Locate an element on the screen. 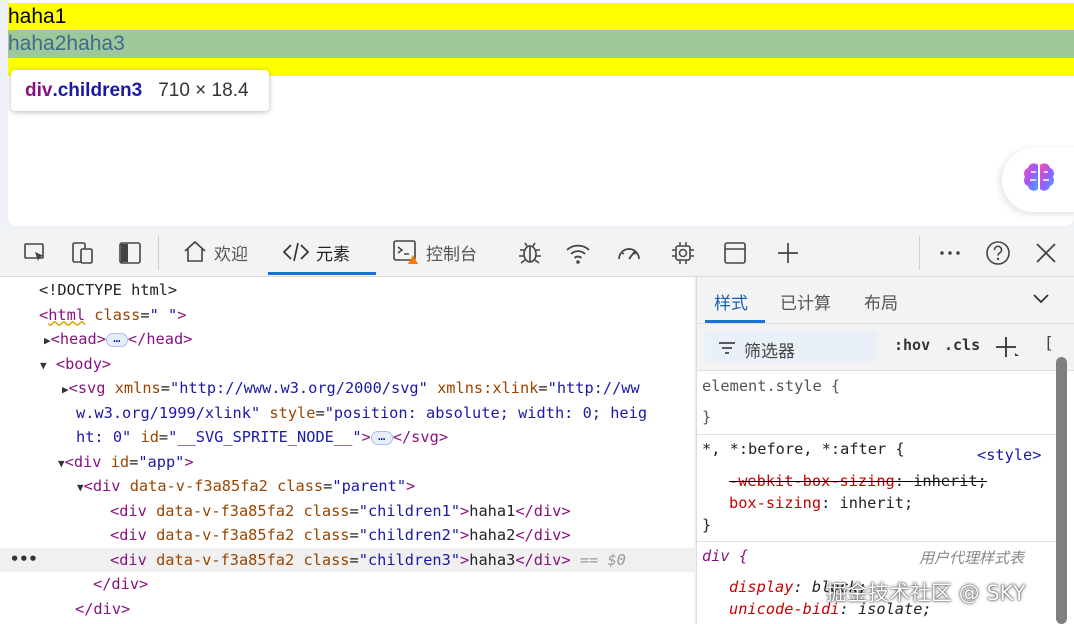 Image resolution: width=1074 pixels, height=624 pixels. tab-computed: 已计算 is located at coordinates (805, 301).